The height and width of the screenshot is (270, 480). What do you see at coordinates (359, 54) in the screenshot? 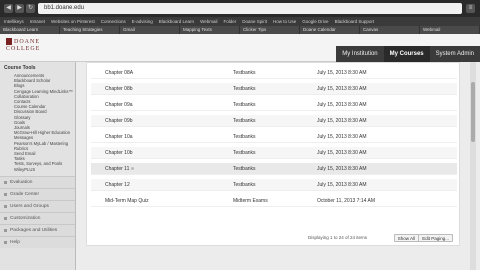
I see `tab-my-institution: My Institution` at bounding box center [359, 54].